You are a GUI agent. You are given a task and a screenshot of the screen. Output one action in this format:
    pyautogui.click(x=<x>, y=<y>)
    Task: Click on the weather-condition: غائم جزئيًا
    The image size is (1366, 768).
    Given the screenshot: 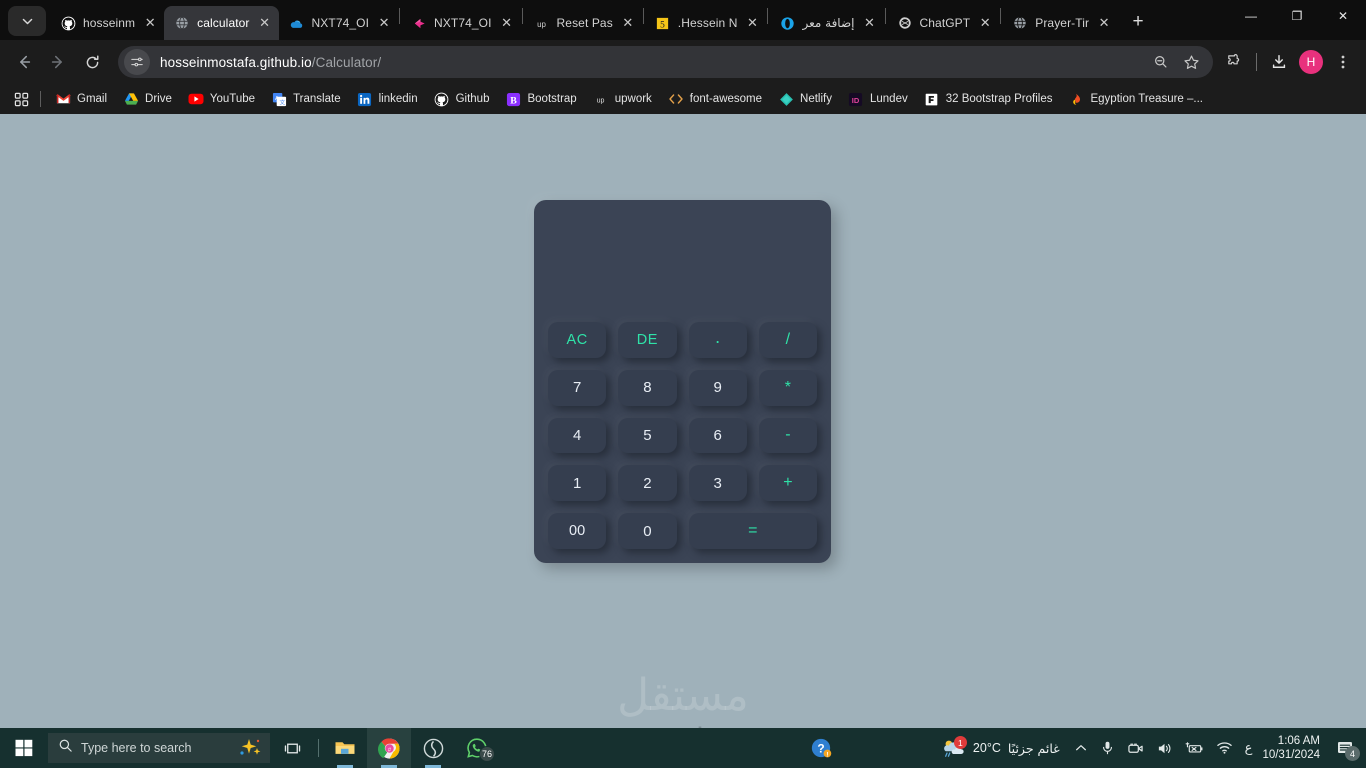 What is the action you would take?
    pyautogui.click(x=1033, y=748)
    